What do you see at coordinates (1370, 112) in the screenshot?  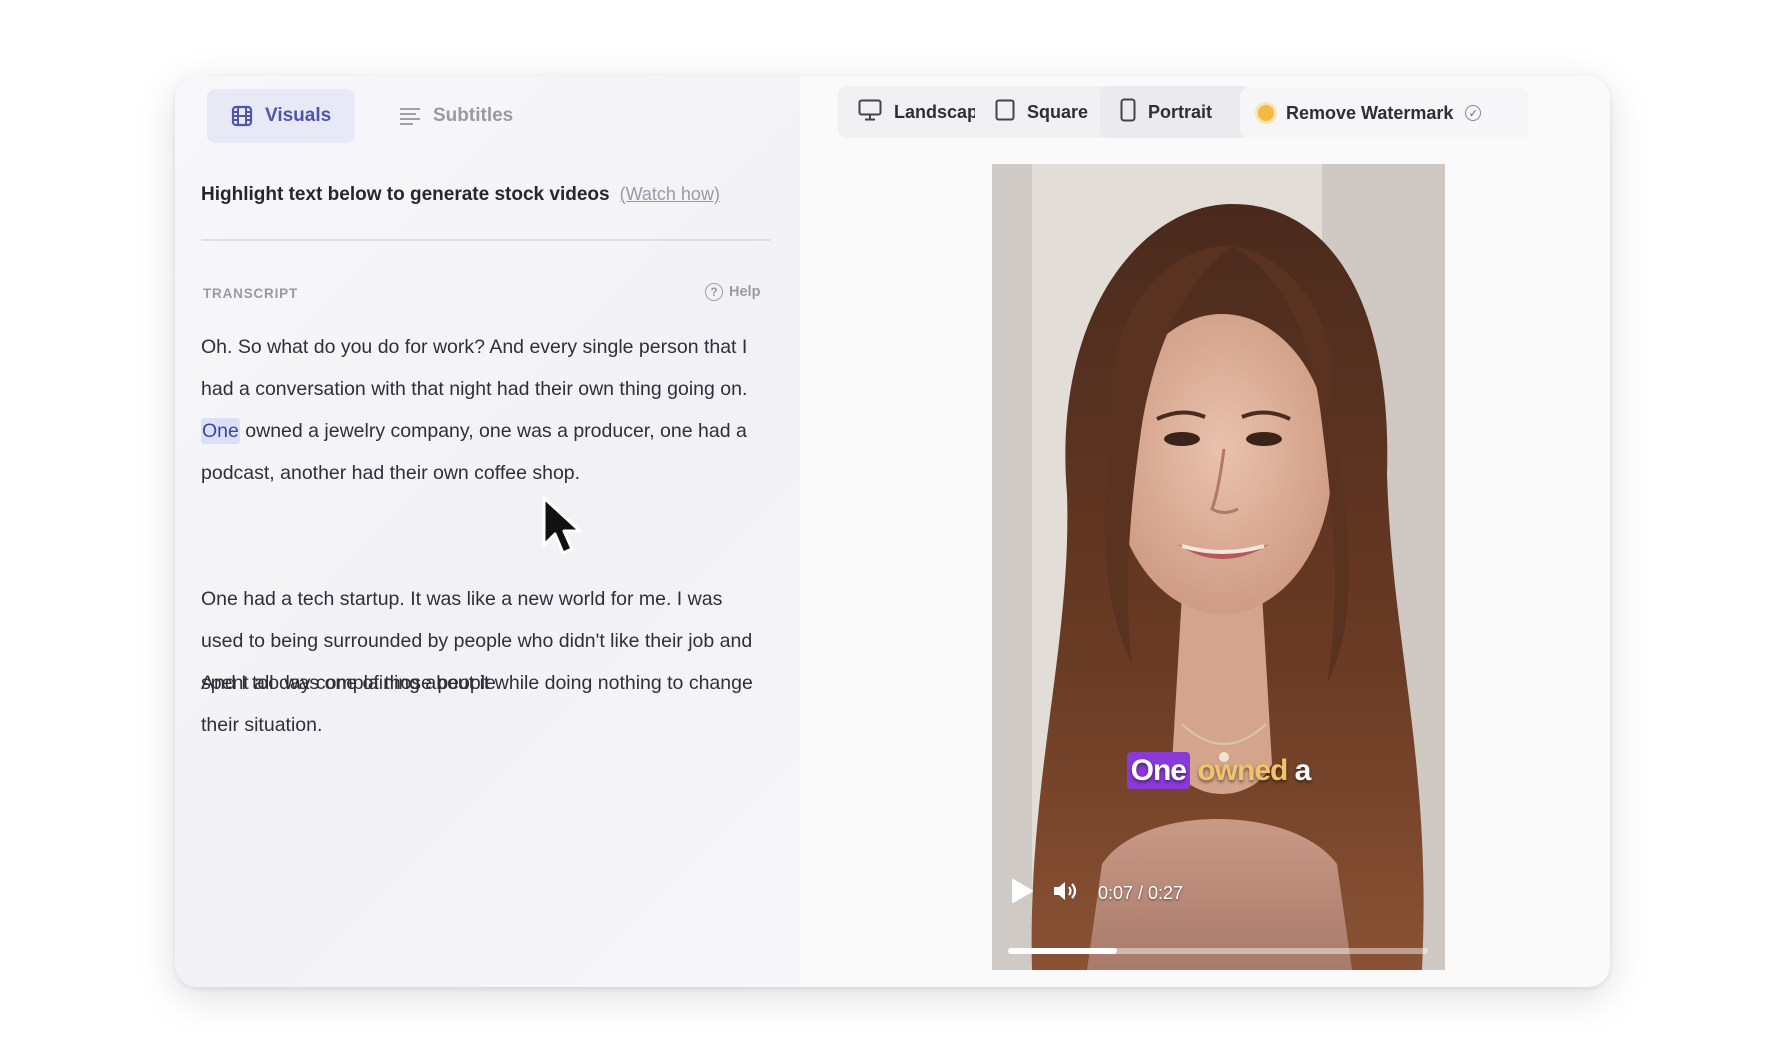 I see `remove-watermark-label: Remove Watermark` at bounding box center [1370, 112].